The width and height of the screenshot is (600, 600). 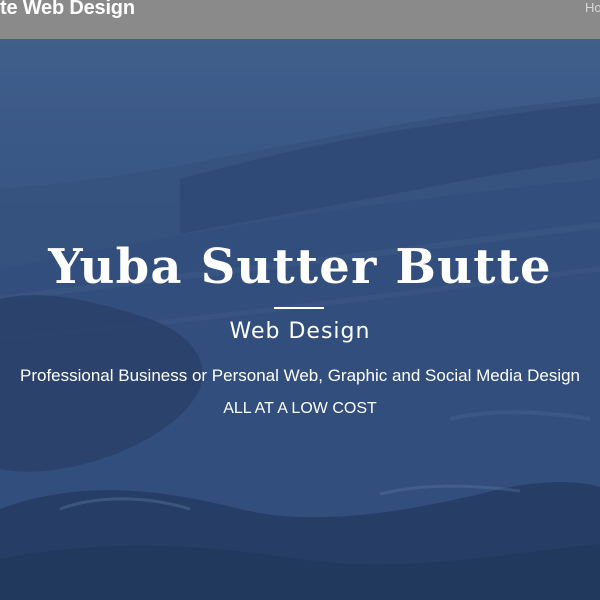 I want to click on hero-title: Yuba Sutter Butte, so click(x=300, y=267).